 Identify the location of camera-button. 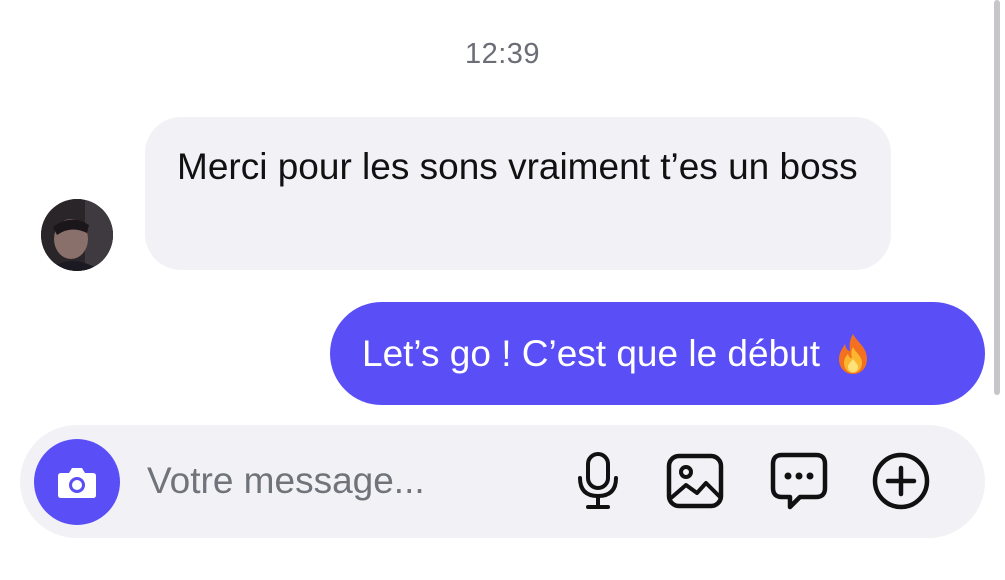
(77, 482).